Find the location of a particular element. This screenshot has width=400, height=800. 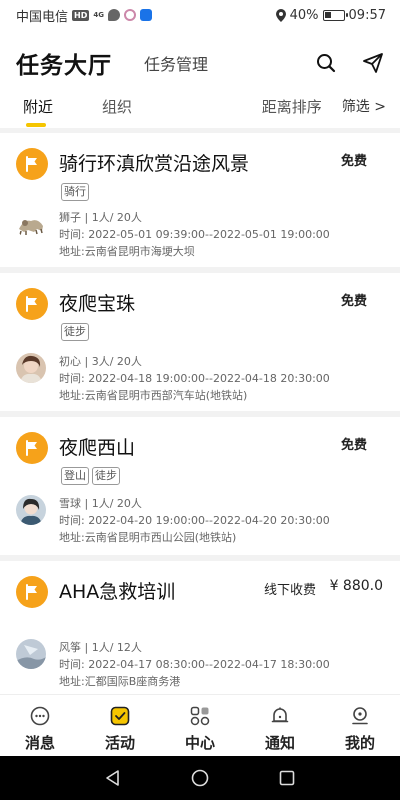

sort-by-distance: 距离排序 is located at coordinates (292, 112).